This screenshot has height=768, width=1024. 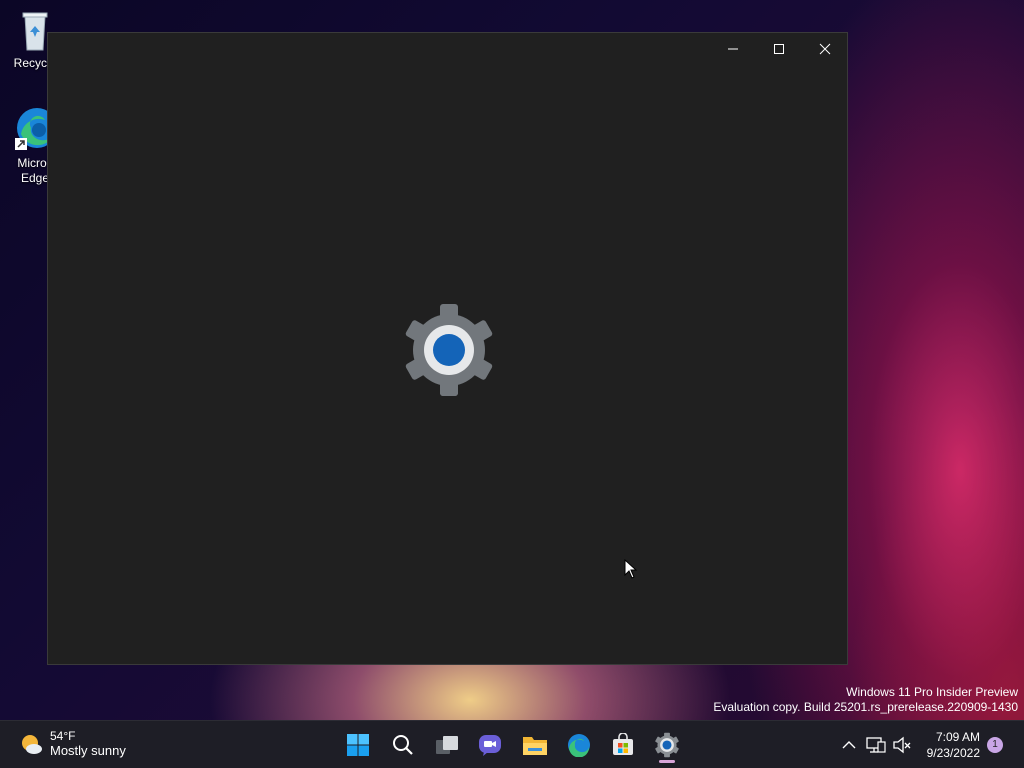 I want to click on maximize-button, so click(x=779, y=49).